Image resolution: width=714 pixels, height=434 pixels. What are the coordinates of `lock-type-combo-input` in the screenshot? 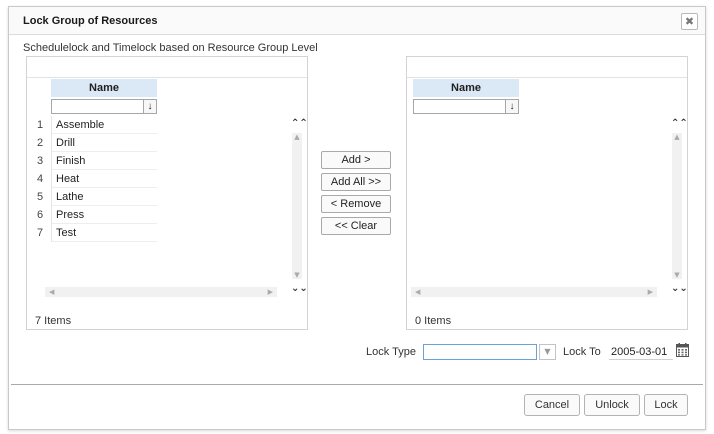 It's located at (480, 352).